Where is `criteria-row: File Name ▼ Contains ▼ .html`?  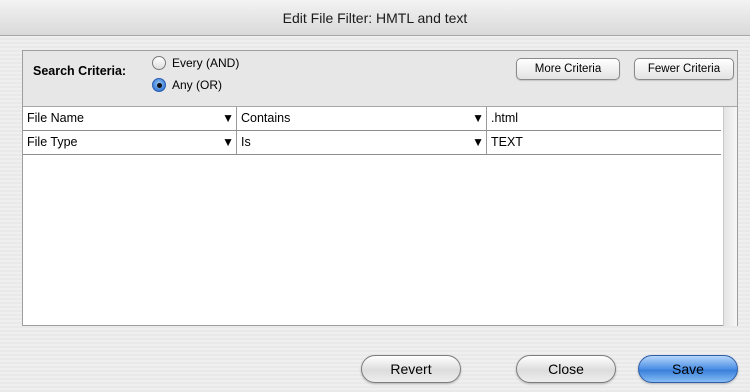
criteria-row: File Name ▼ Contains ▼ .html is located at coordinates (372, 119).